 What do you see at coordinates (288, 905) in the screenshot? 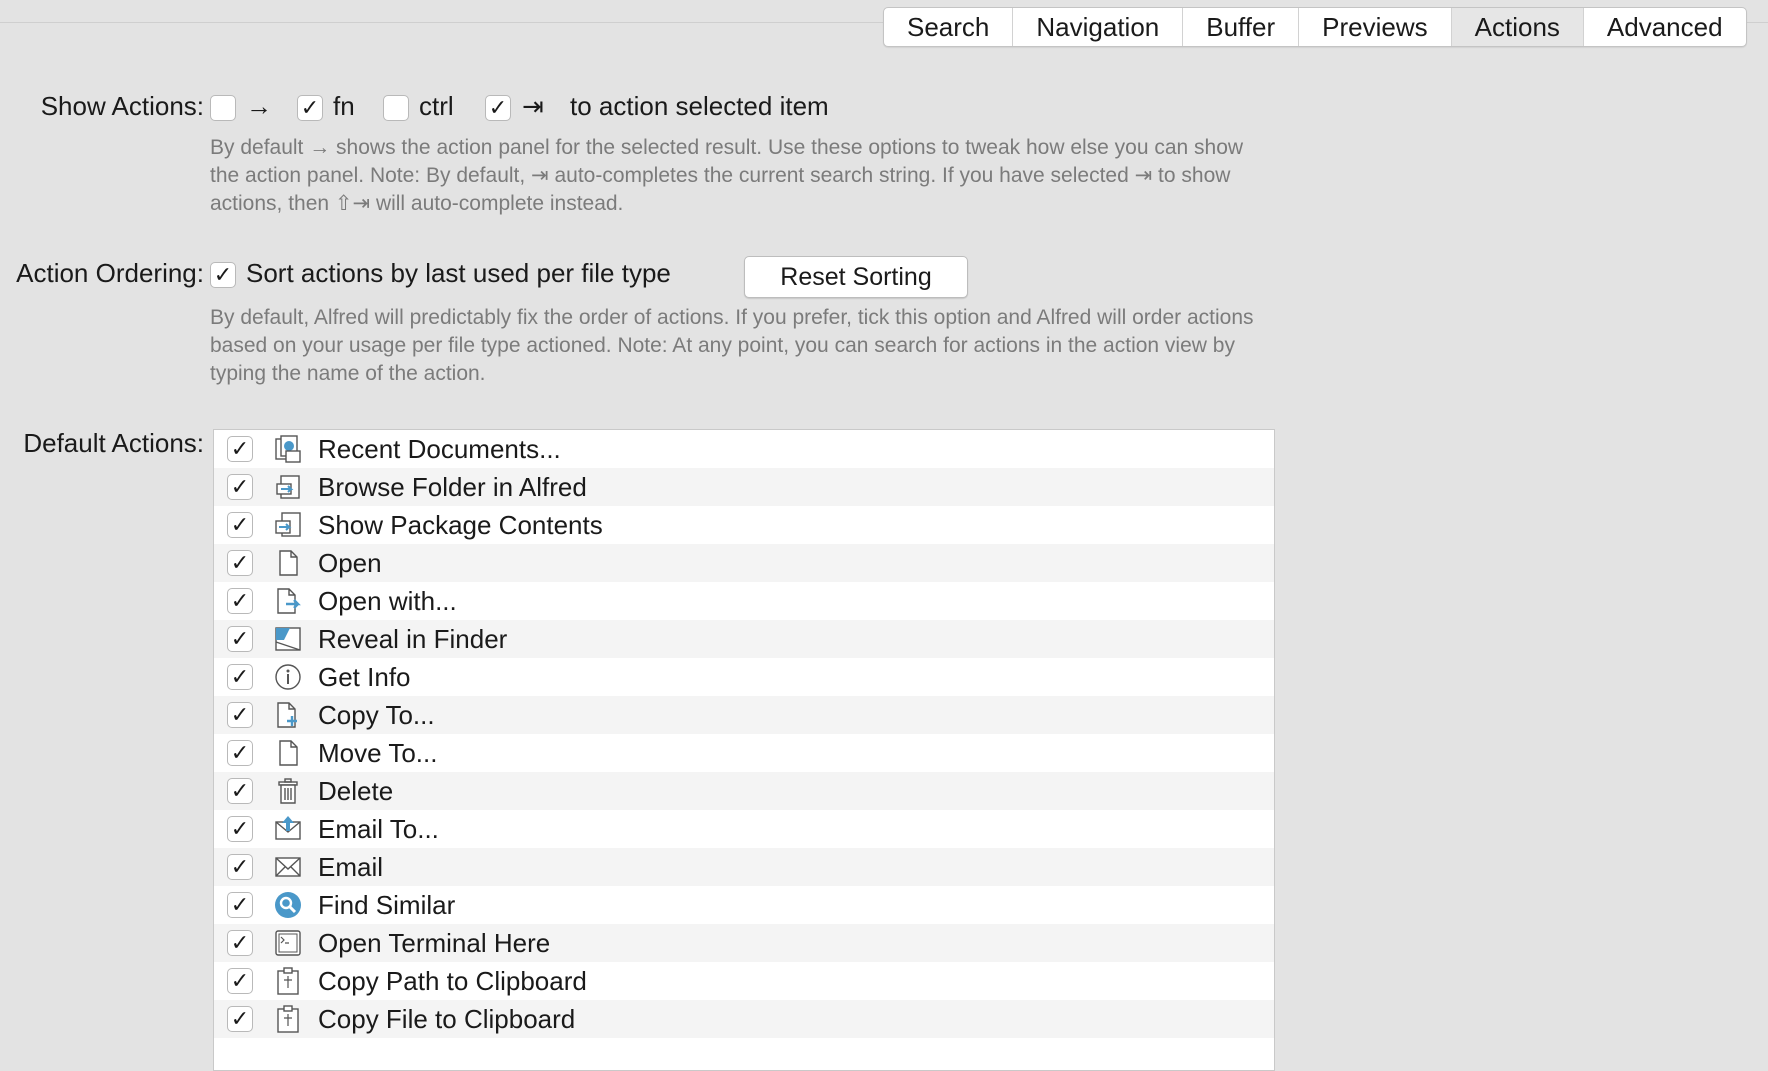
I see `magnifier-icon` at bounding box center [288, 905].